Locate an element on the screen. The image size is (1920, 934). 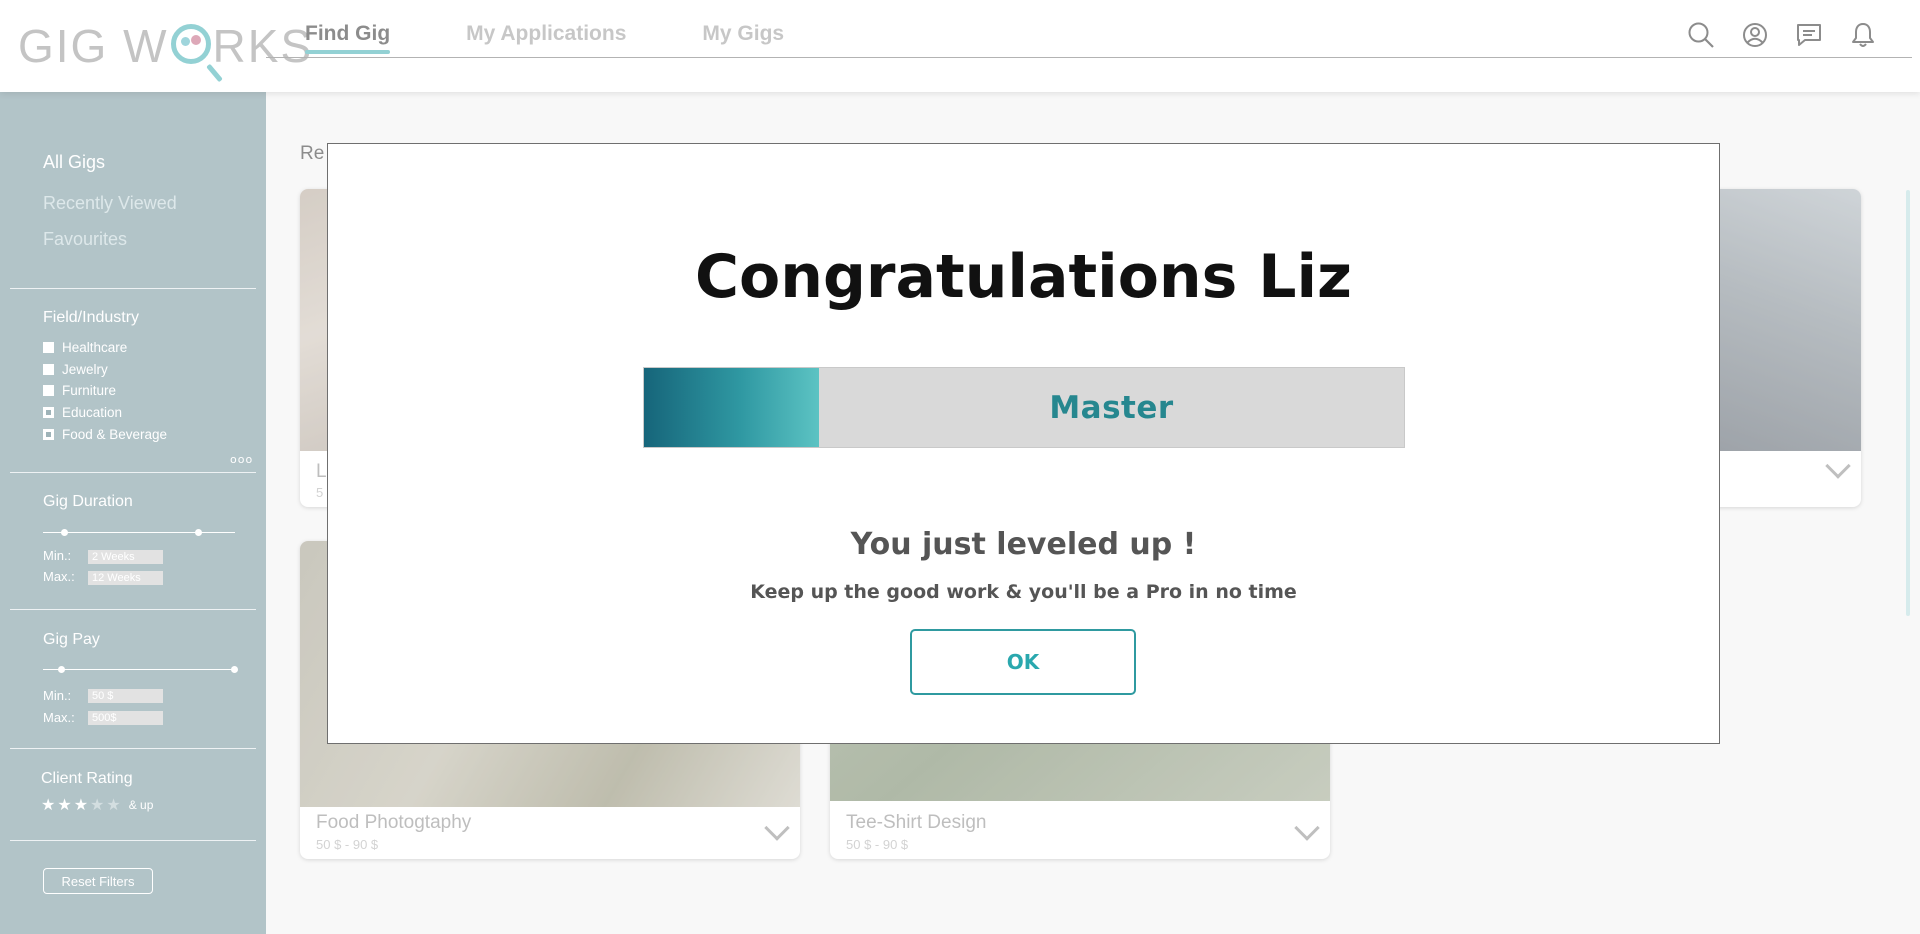
modal-subtitle: You just leveled up ! is located at coordinates (1023, 544).